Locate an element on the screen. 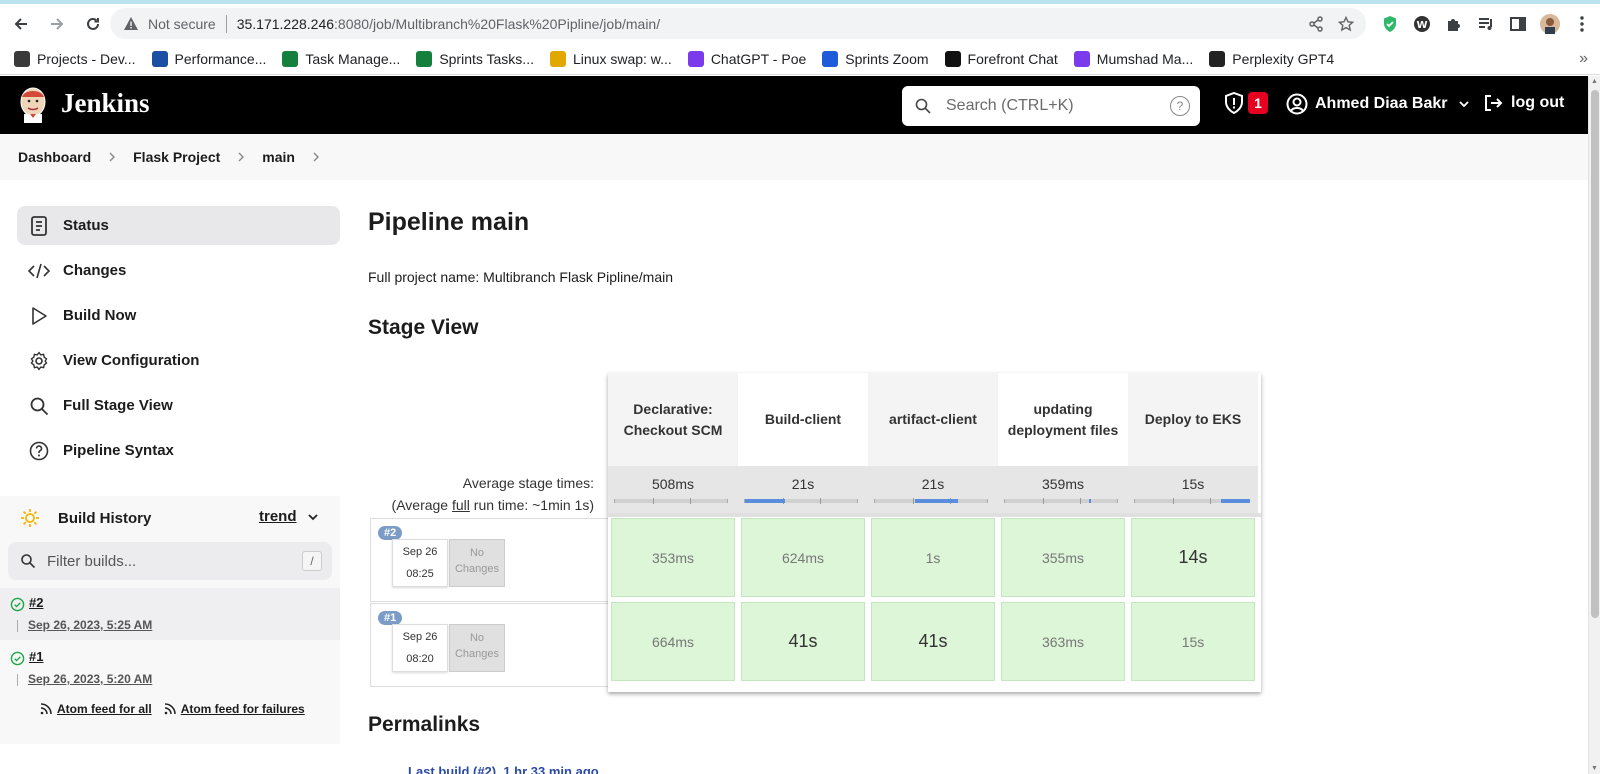  task-pipeline-syntax: Pipeline Syntax is located at coordinates (178, 450).